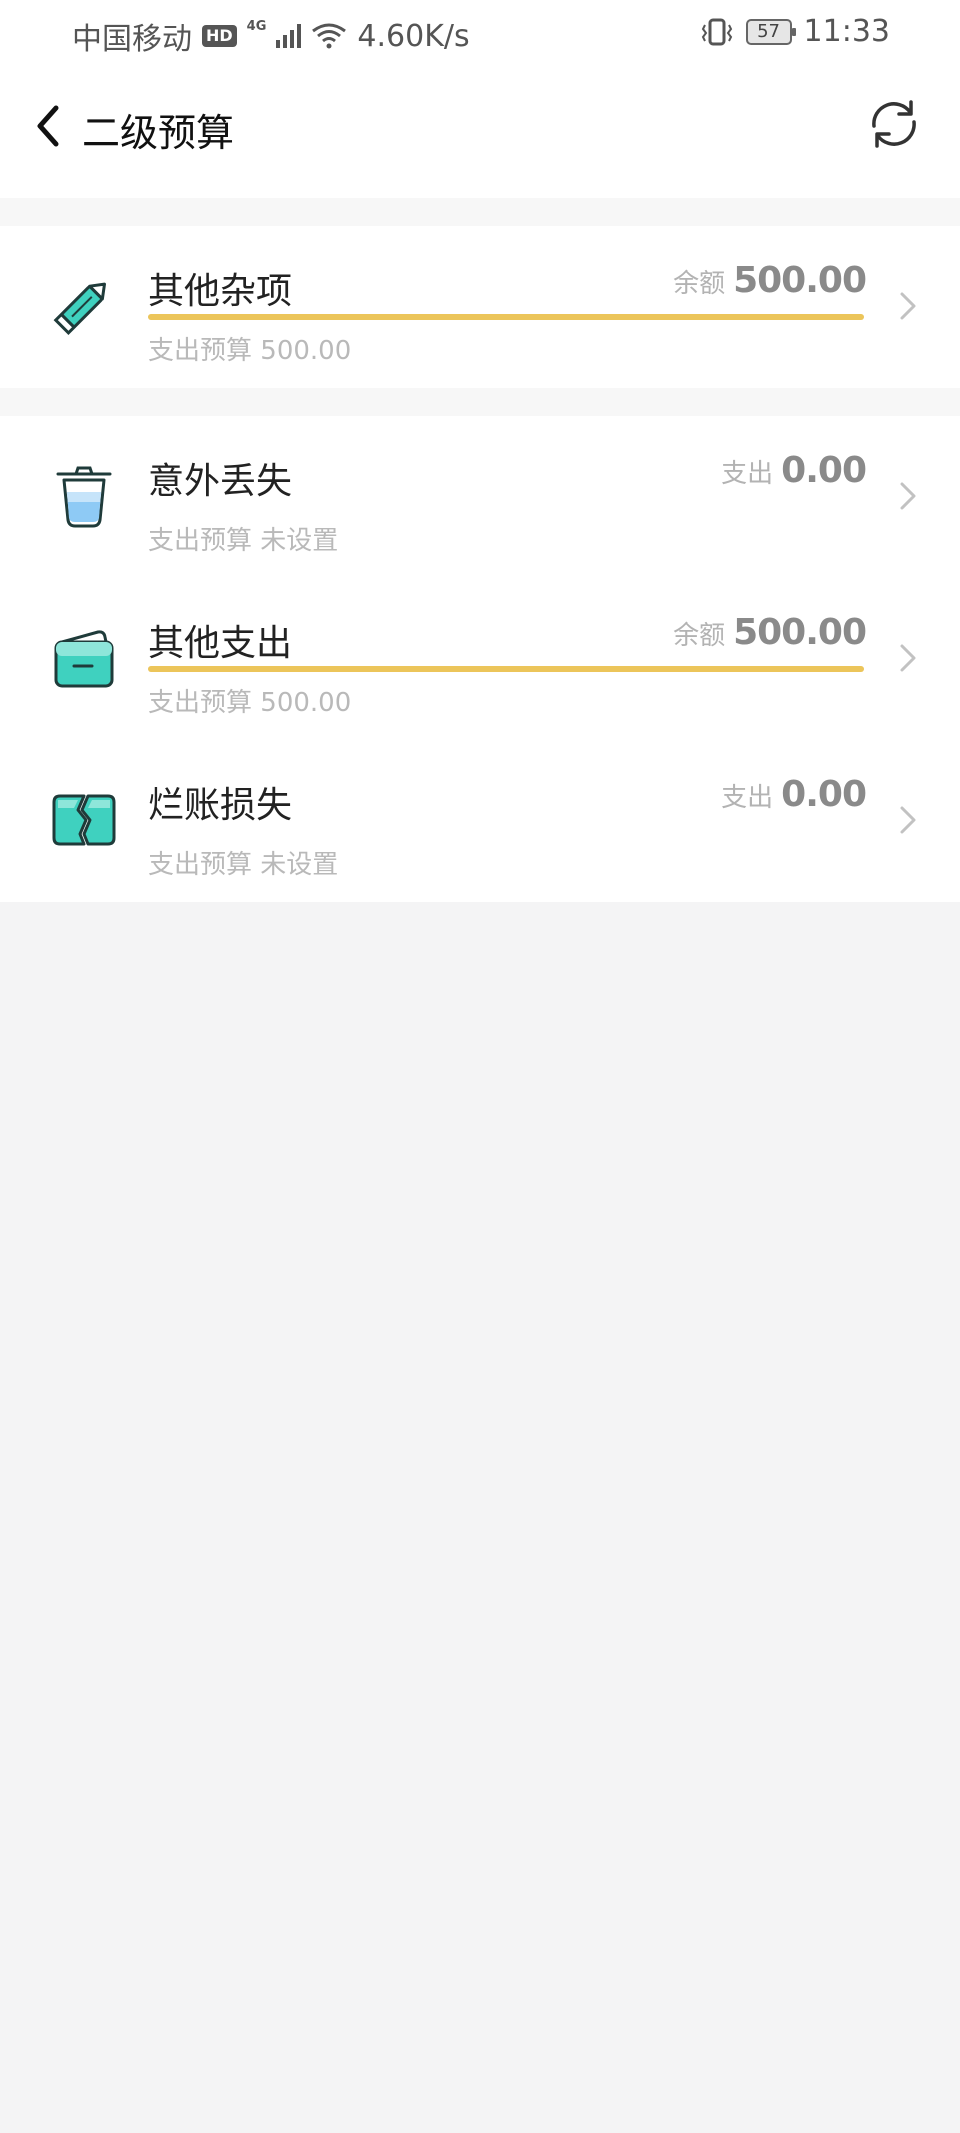 This screenshot has width=960, height=2133. Describe the element at coordinates (480, 33) in the screenshot. I see `status-bar: 中国移动 HD 4G 4.60K/s 57 11:33` at that location.